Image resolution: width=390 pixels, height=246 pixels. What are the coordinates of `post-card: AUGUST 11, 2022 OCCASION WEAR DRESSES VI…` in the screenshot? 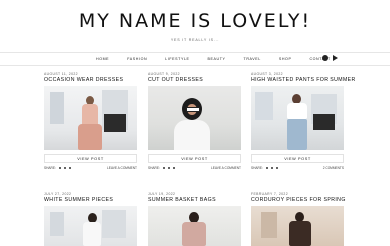 It's located at (90, 121).